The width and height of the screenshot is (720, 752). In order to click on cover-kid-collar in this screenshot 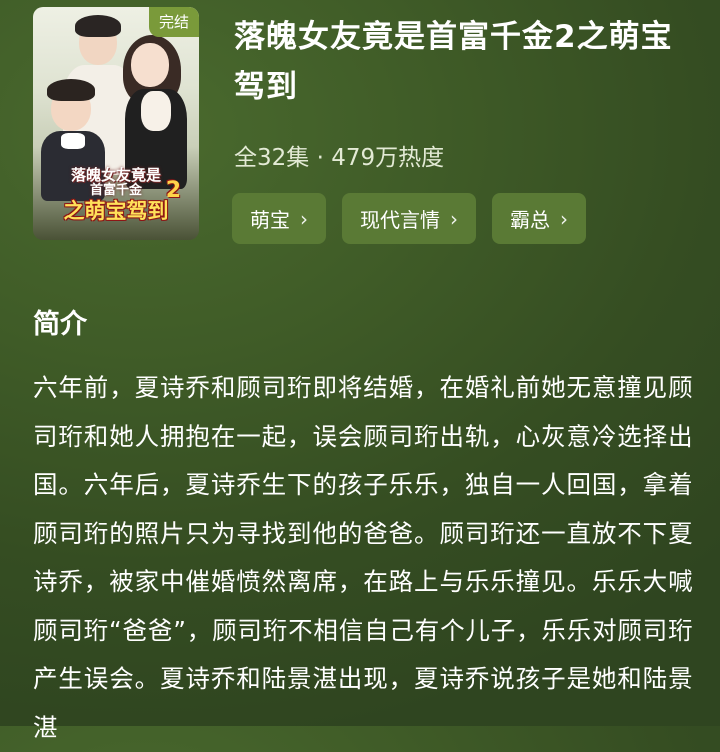, I will do `click(73, 141)`.